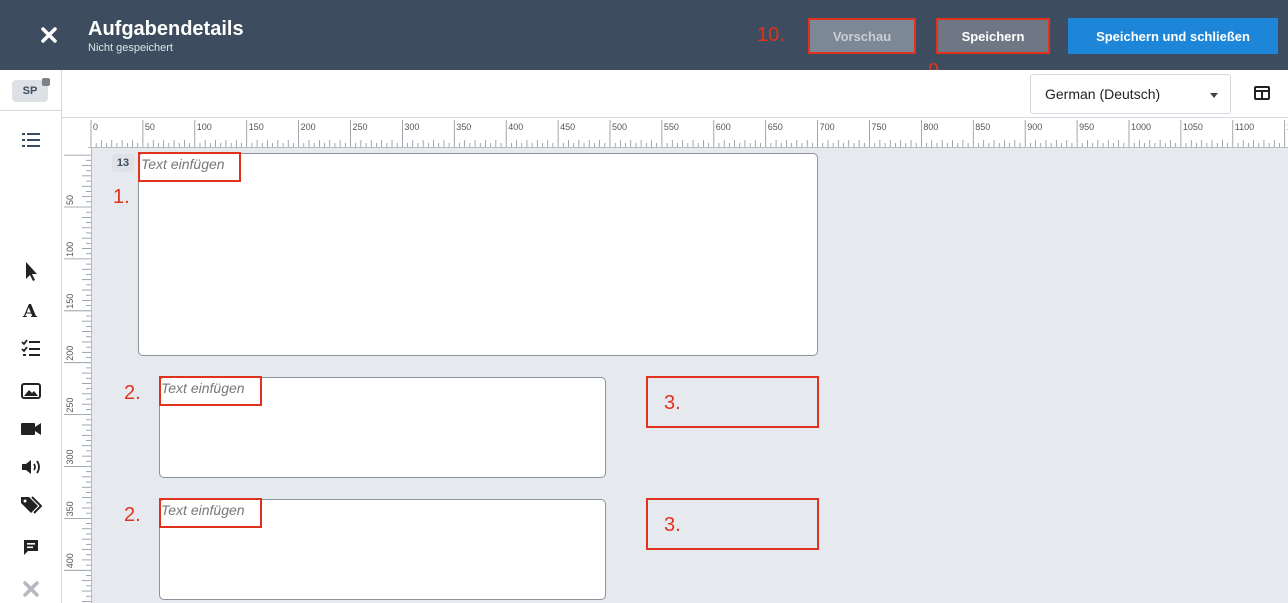 This screenshot has width=1288, height=603. What do you see at coordinates (132, 393) in the screenshot?
I see `annotation-2a: 2.` at bounding box center [132, 393].